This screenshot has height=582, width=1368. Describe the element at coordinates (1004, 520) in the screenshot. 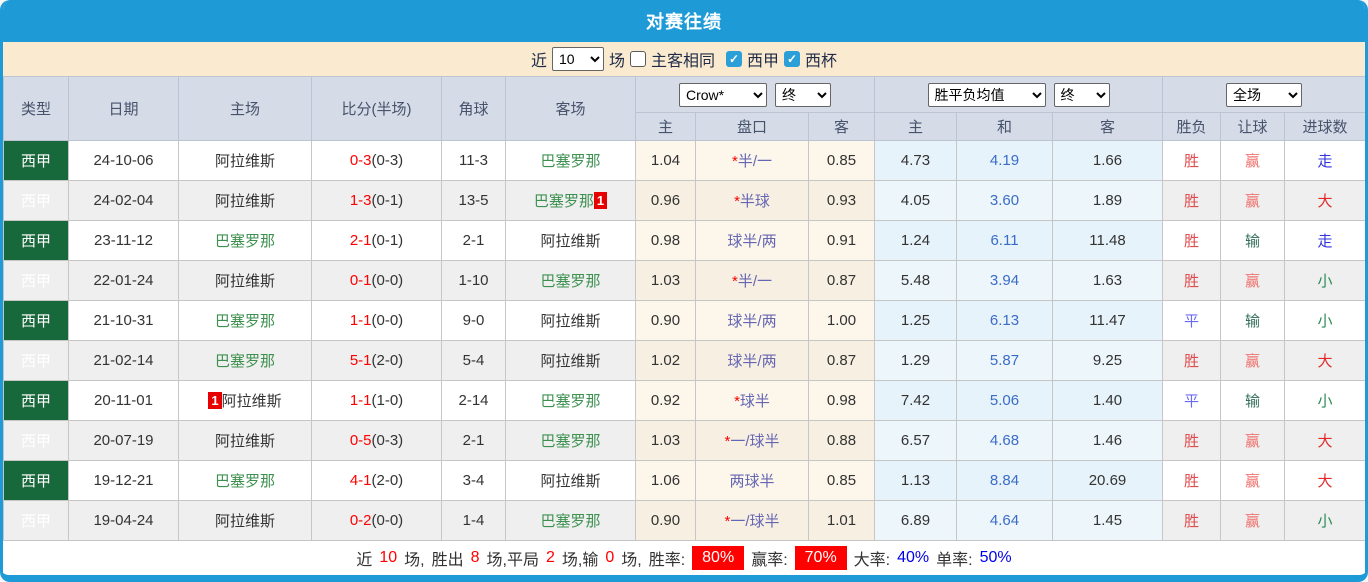

I see `avg-draw-odds: 4.64` at that location.